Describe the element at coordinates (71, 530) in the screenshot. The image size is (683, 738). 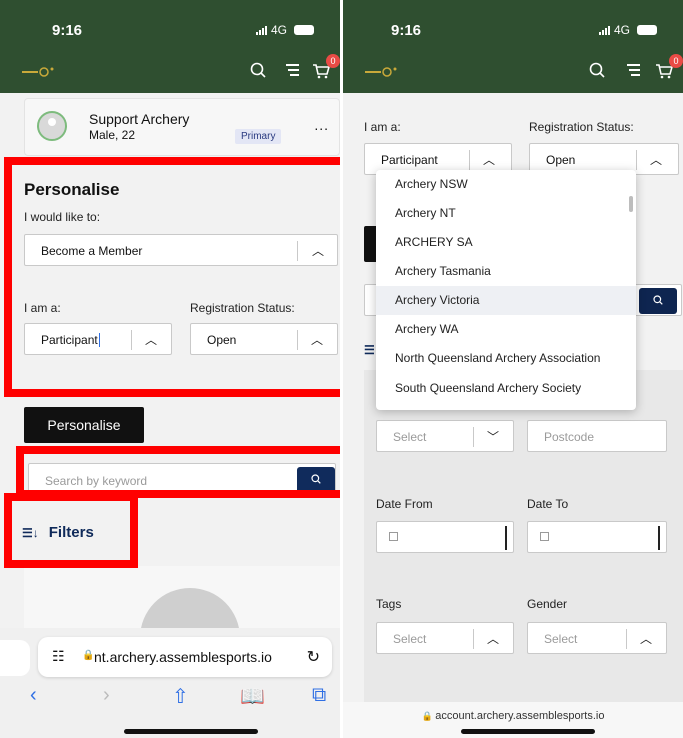
I see `highlight-filters-box` at that location.